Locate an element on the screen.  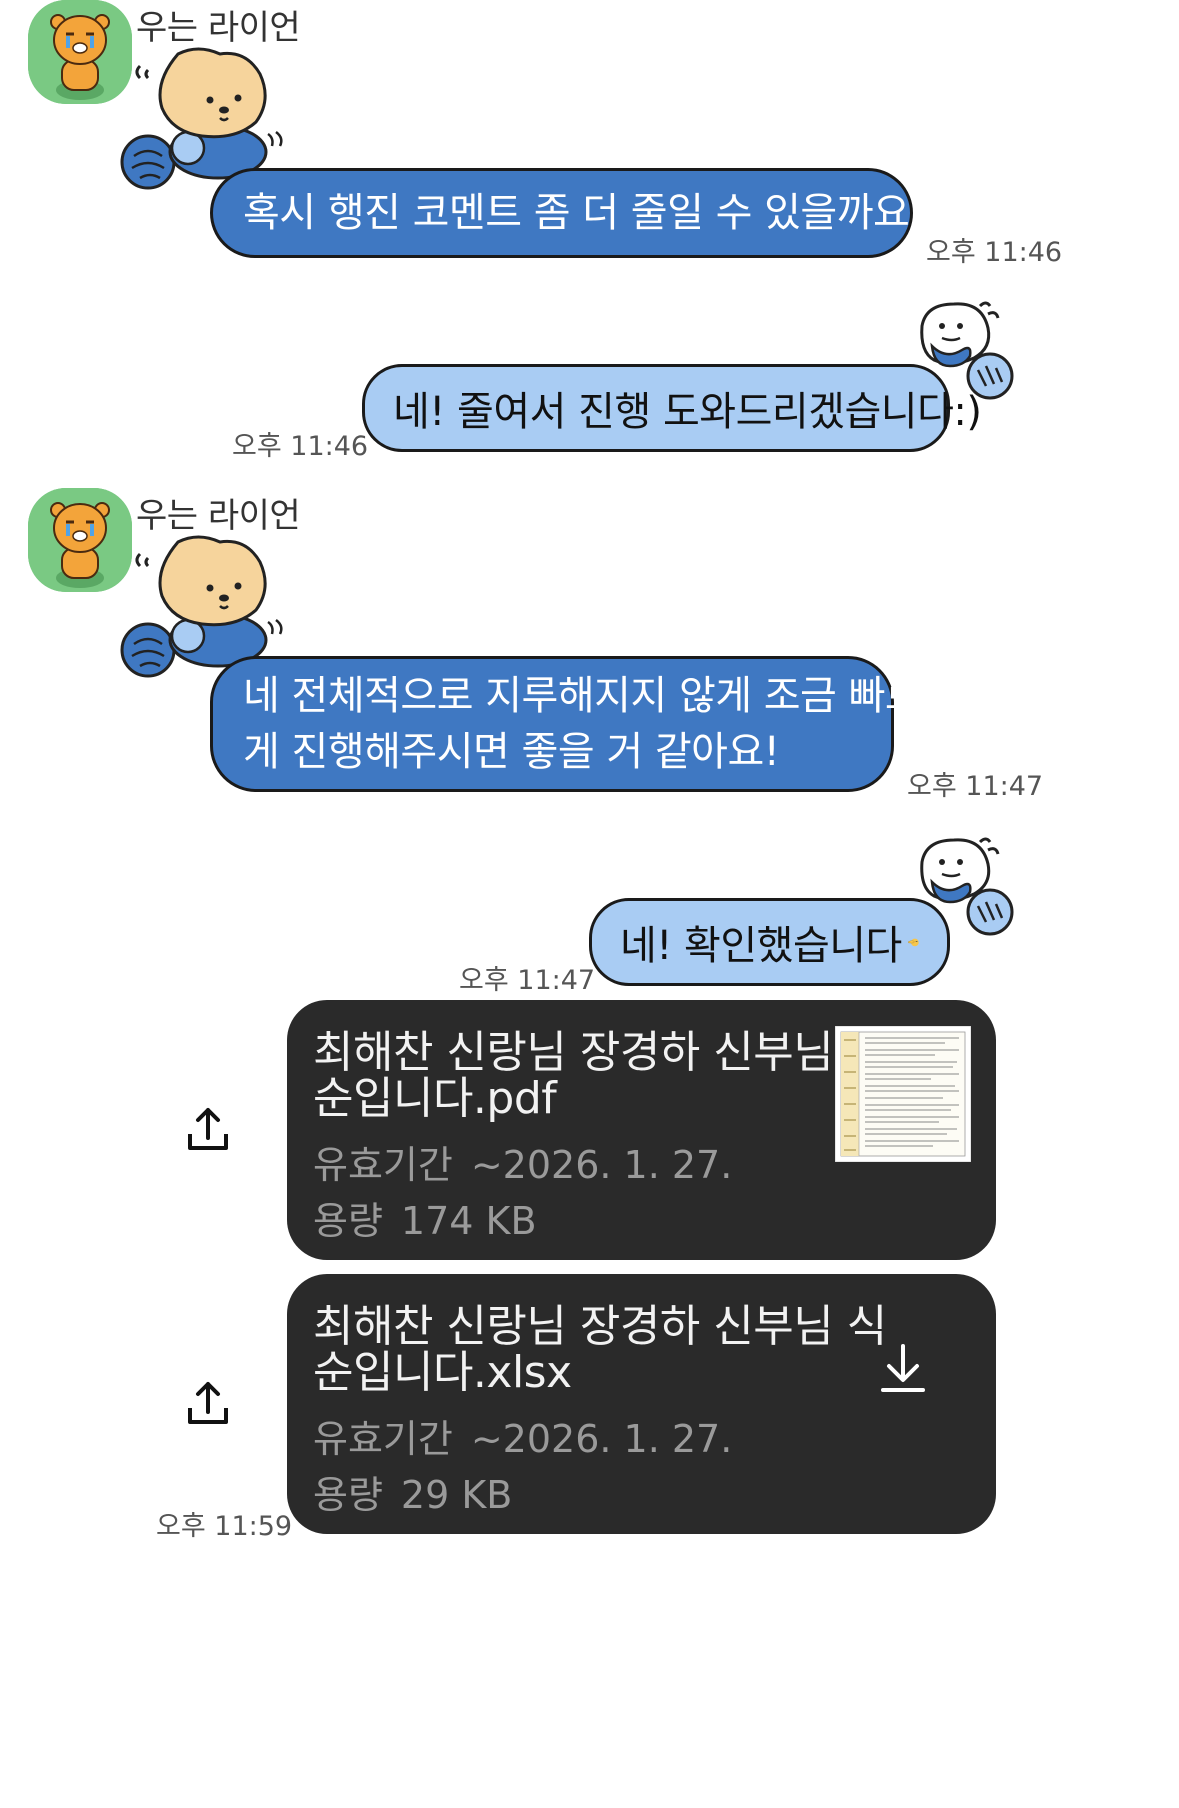
message-text-line: 게 진행해주시면 좋을 거 같아요! is located at coordinates (511, 752).